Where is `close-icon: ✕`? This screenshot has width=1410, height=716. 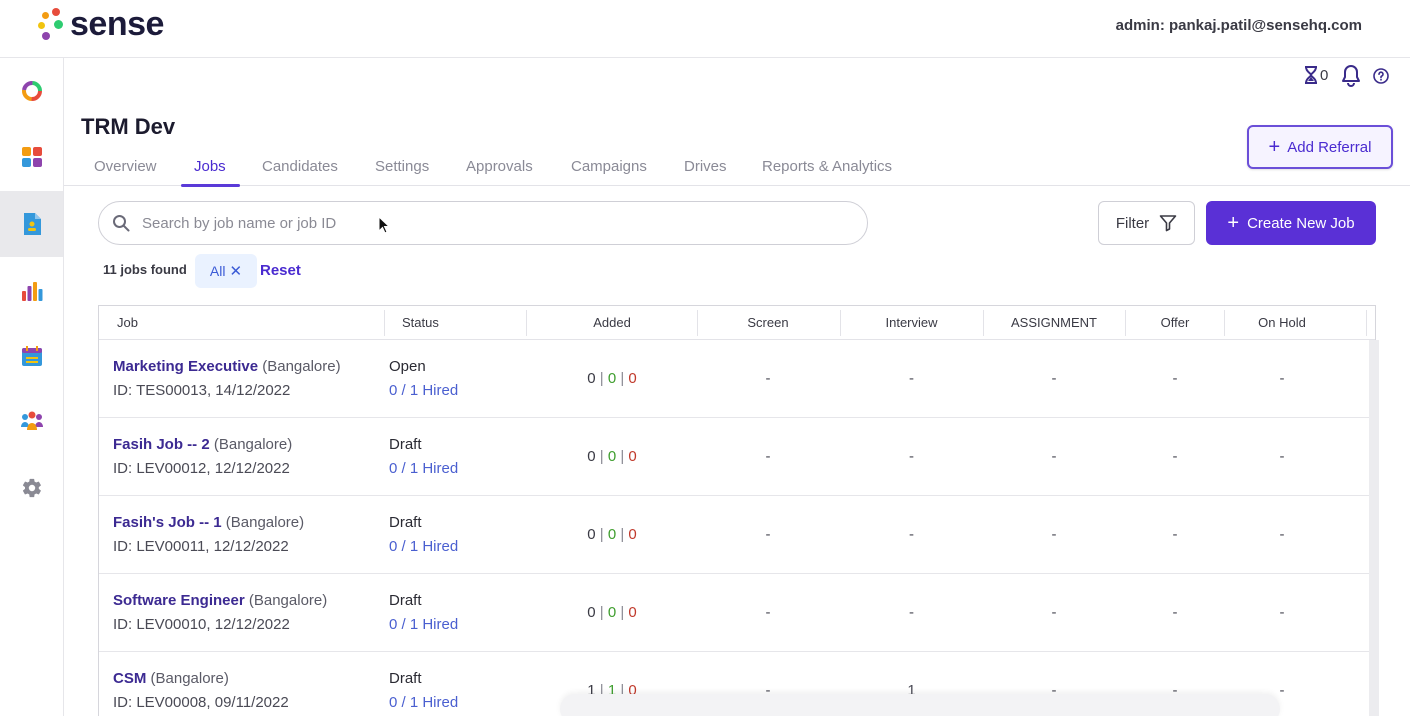 close-icon: ✕ is located at coordinates (235, 271).